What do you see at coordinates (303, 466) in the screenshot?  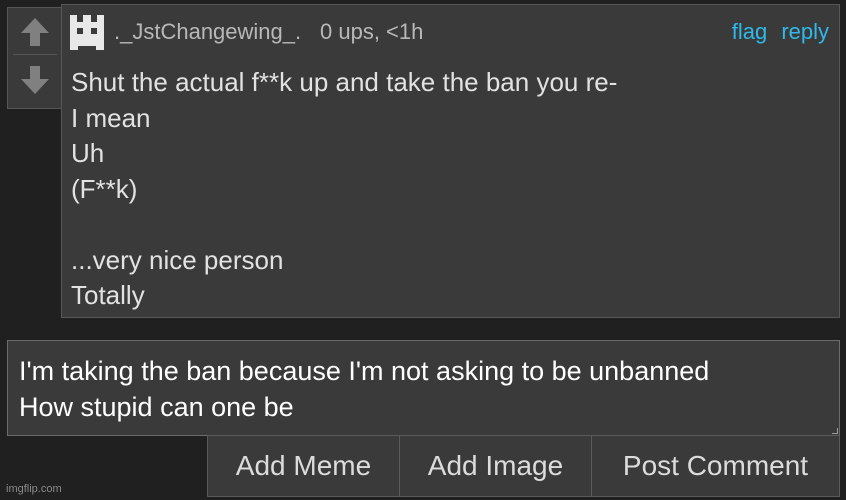 I see `add-meme-button: Add Meme` at bounding box center [303, 466].